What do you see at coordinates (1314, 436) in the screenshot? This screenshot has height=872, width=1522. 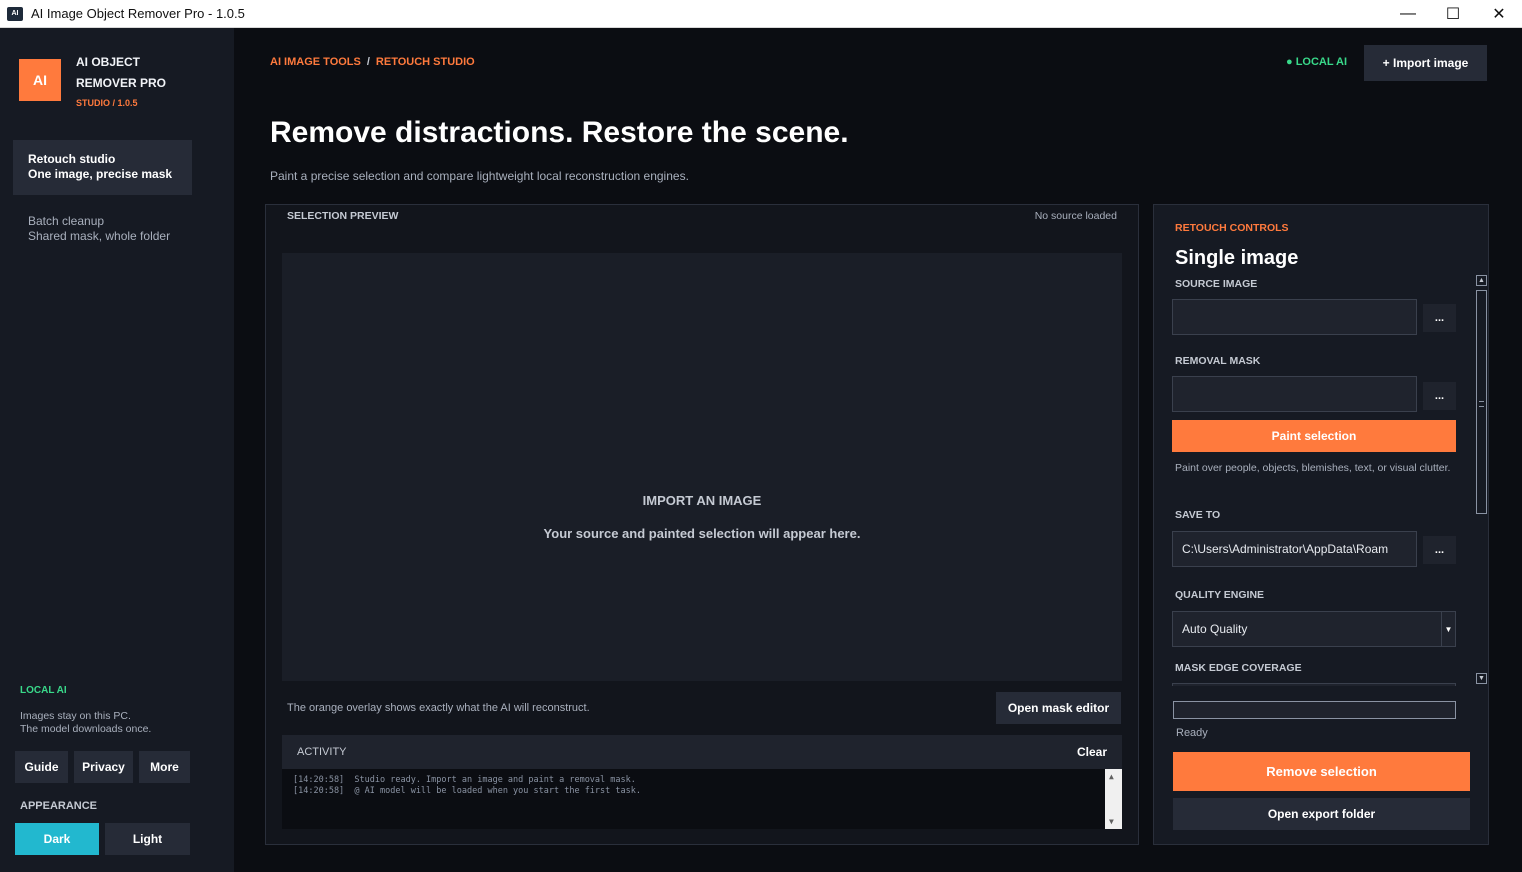 I see `paint-selection-button: Paint selection` at bounding box center [1314, 436].